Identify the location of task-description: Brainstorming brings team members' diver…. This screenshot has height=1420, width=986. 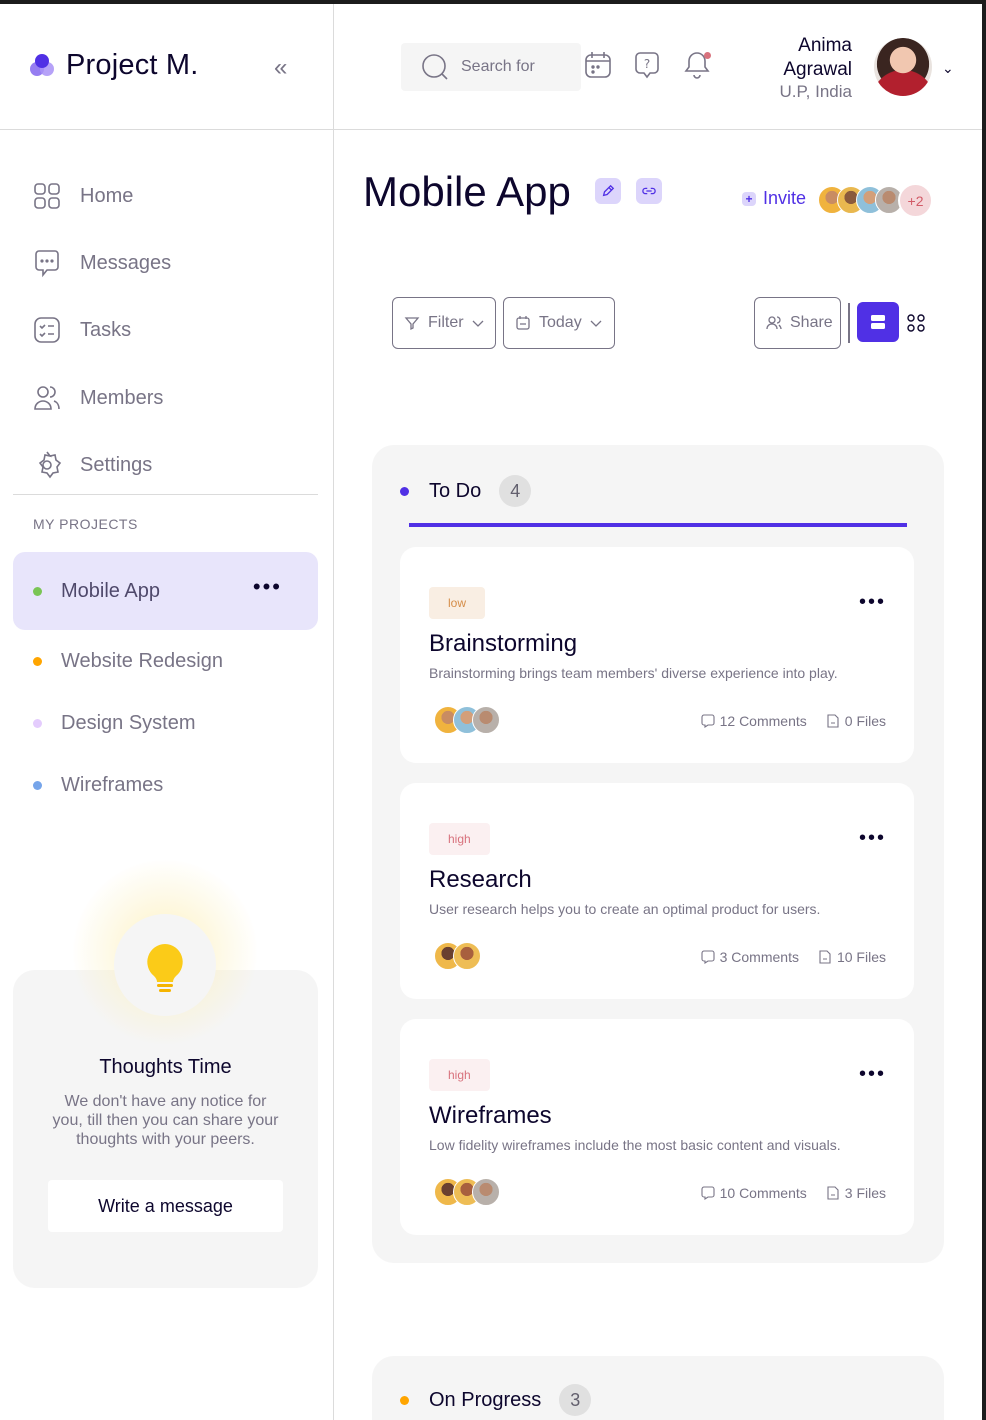
(633, 673).